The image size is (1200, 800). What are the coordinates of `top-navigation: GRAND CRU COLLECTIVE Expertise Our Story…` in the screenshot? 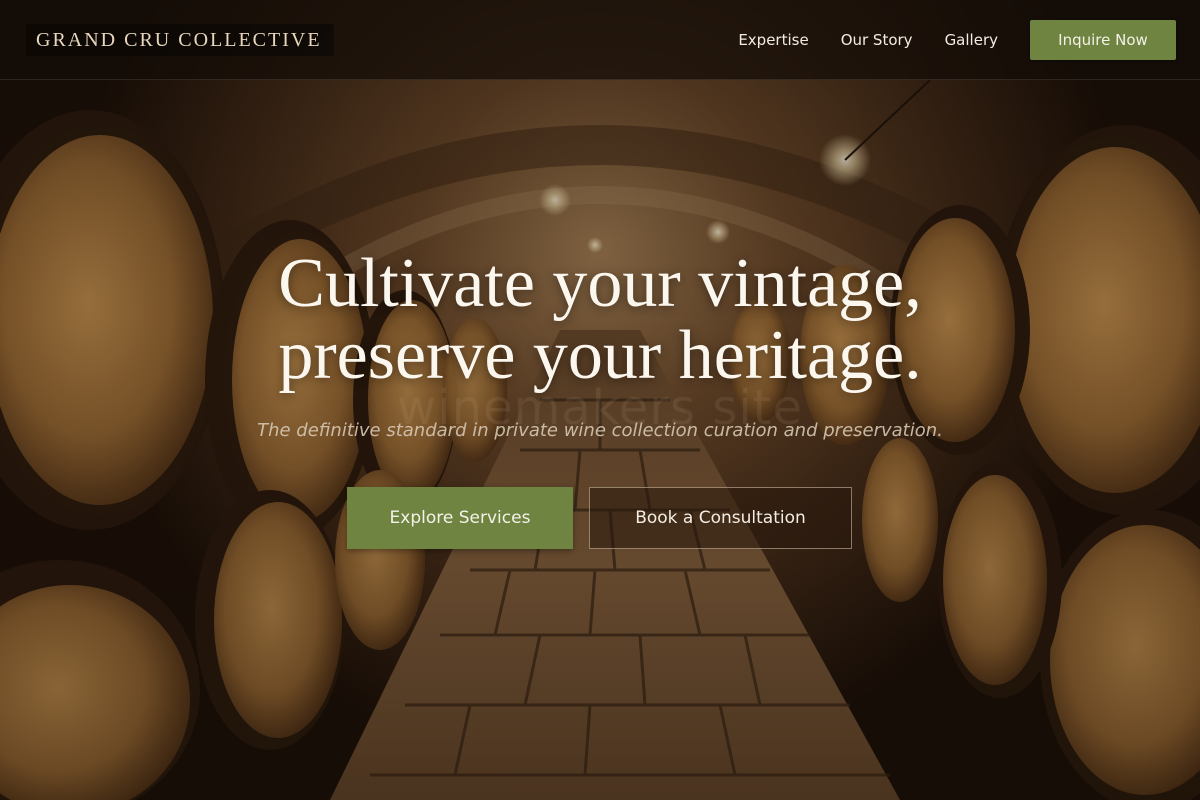 It's located at (600, 40).